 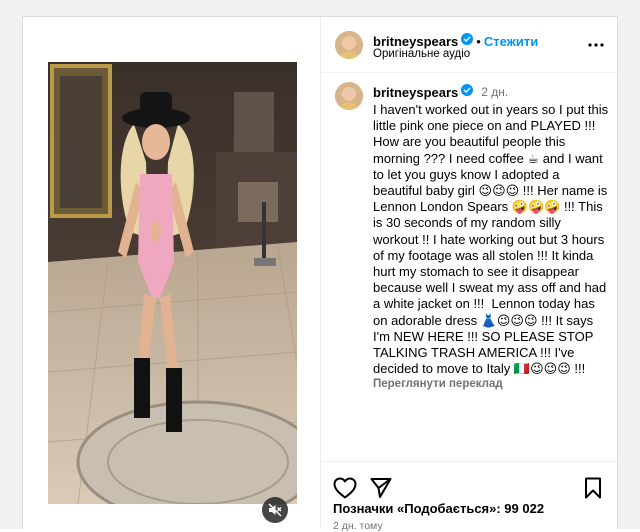 I want to click on likes-count: Позначки «Подобається»: 99 022, so click(x=438, y=508).